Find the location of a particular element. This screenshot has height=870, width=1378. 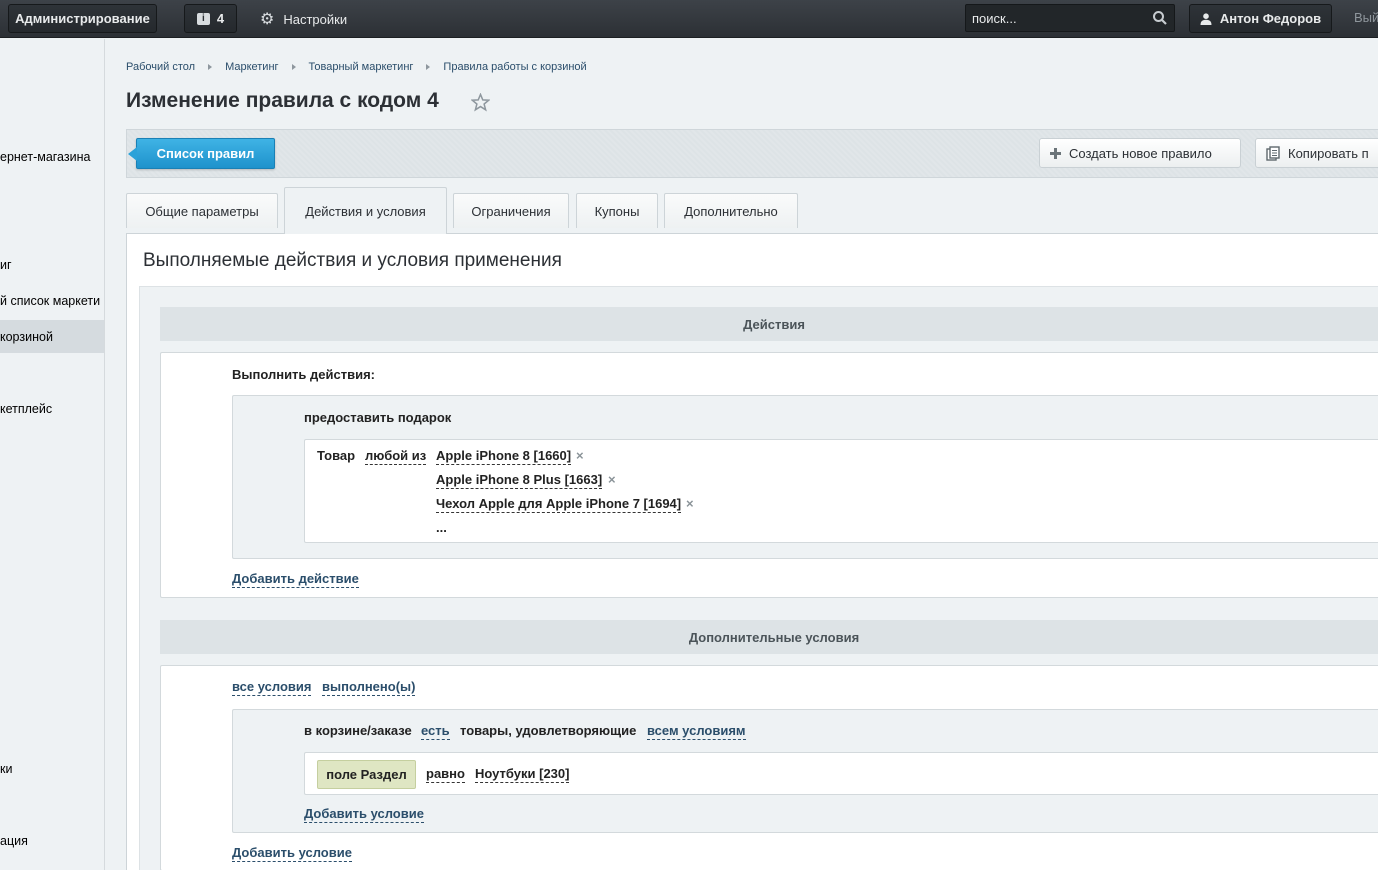

copy-icon is located at coordinates (1273, 153).